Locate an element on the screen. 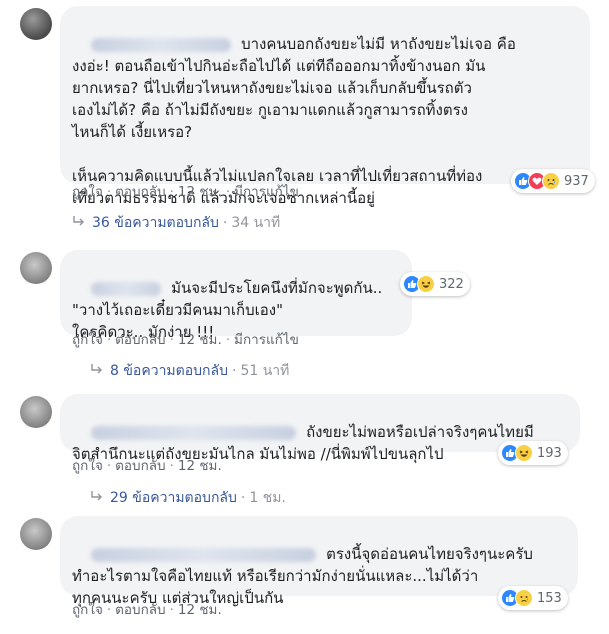  reaction-summary: 937 is located at coordinates (553, 181).